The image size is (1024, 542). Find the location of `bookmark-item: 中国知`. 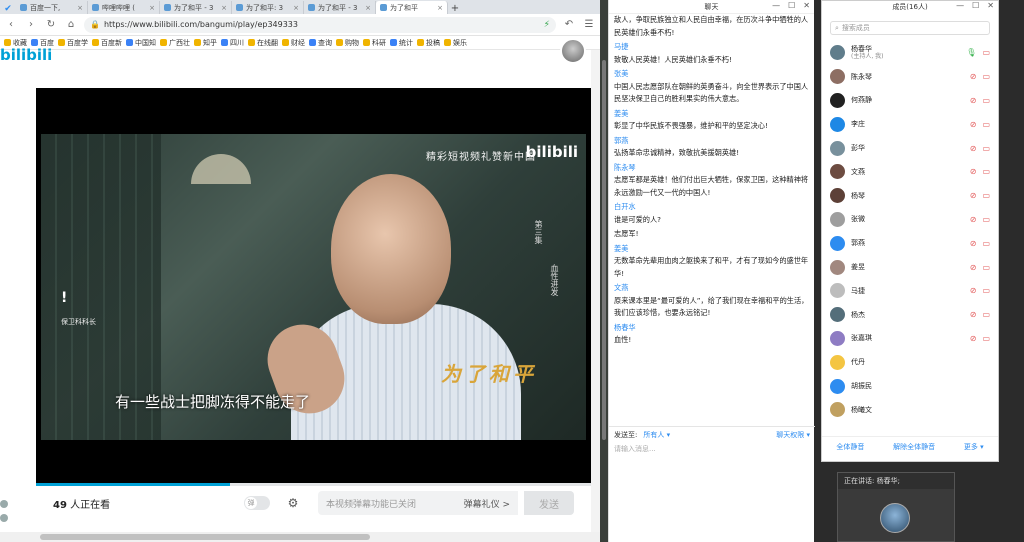

bookmark-item: 中国知 is located at coordinates (141, 43).